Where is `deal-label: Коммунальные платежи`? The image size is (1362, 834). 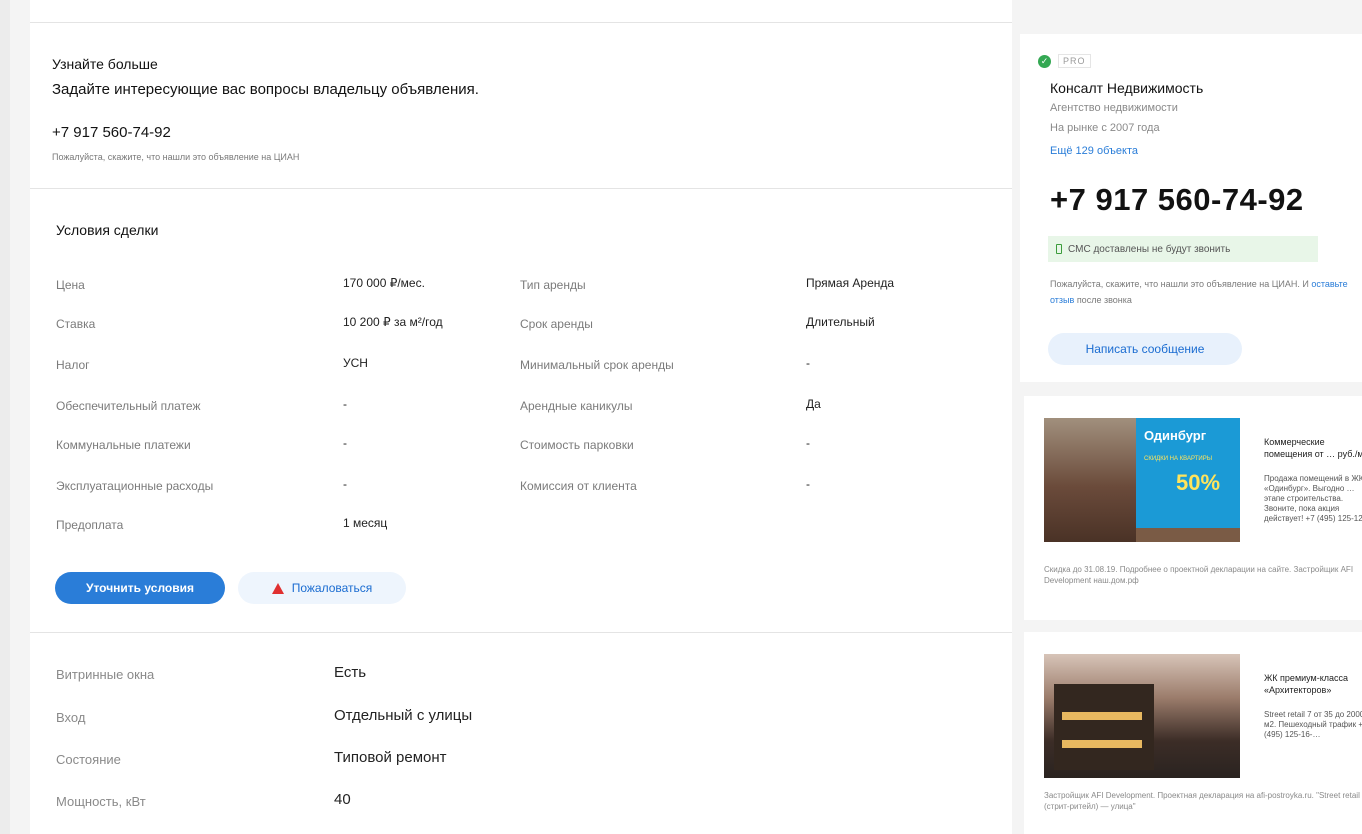
deal-label: Коммунальные платежи is located at coordinates (123, 445).